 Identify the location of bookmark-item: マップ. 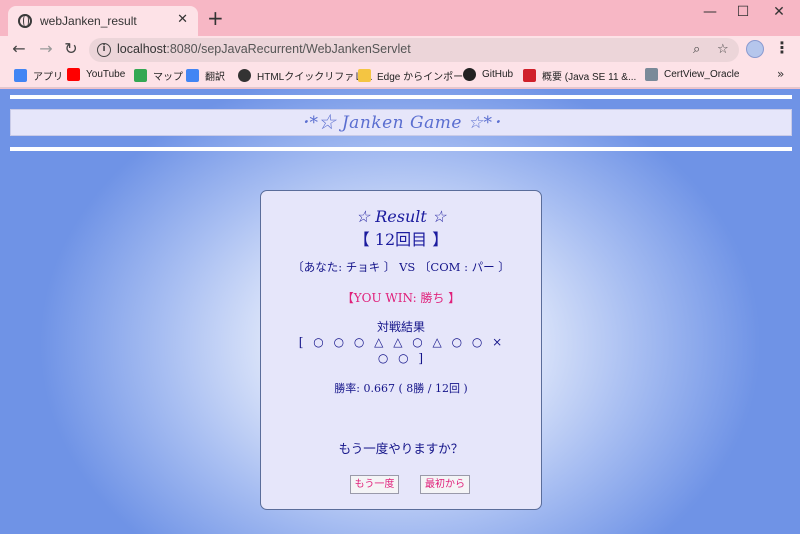
(158, 75).